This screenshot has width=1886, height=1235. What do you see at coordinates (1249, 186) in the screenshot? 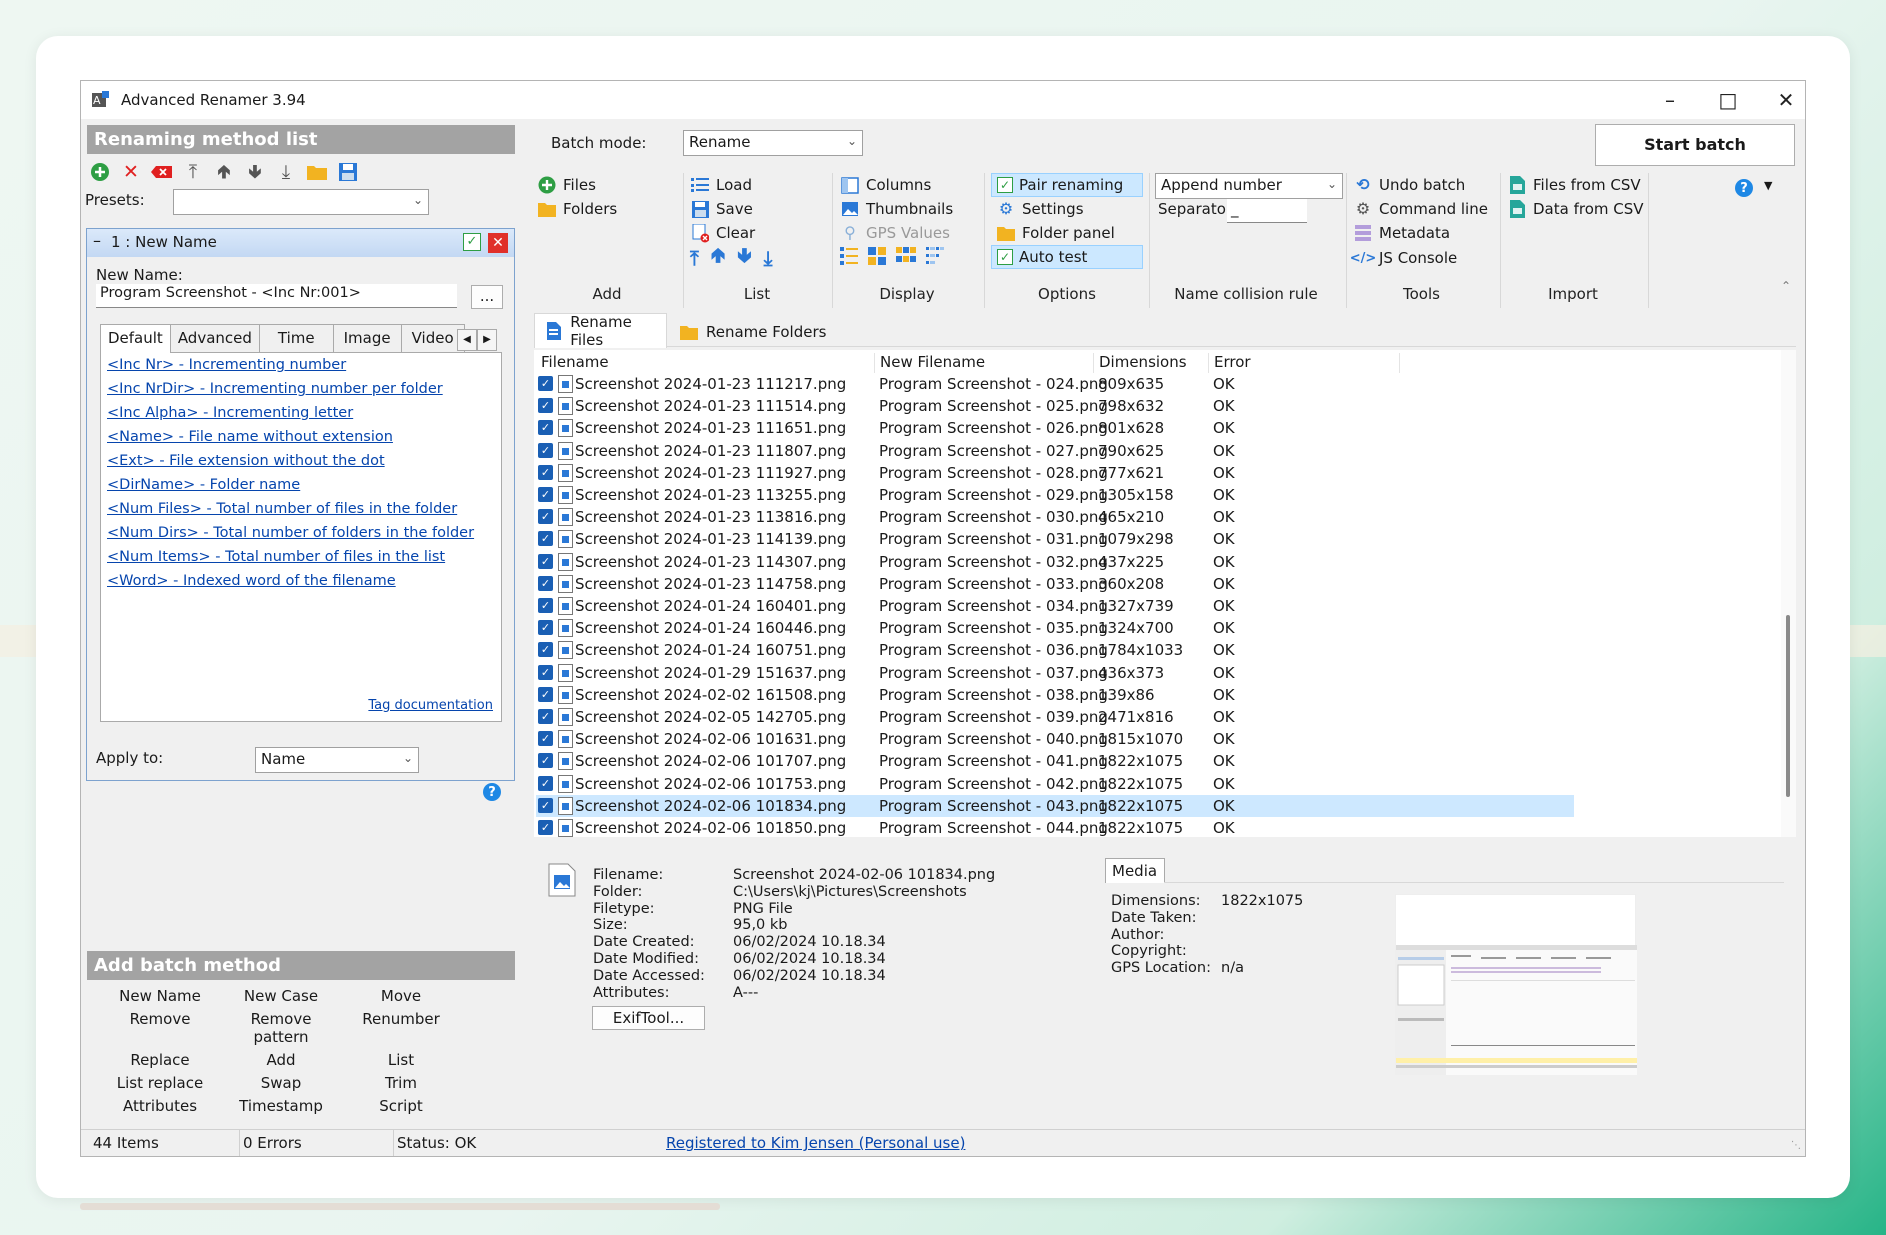
I see `collision-rule-dropdown: Append number ⌄` at bounding box center [1249, 186].